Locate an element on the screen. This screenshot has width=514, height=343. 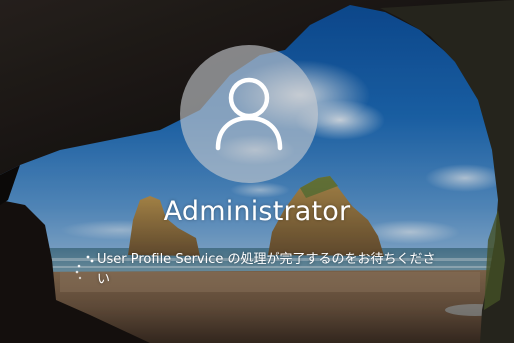
loading-spinner-icon is located at coordinates (84, 267).